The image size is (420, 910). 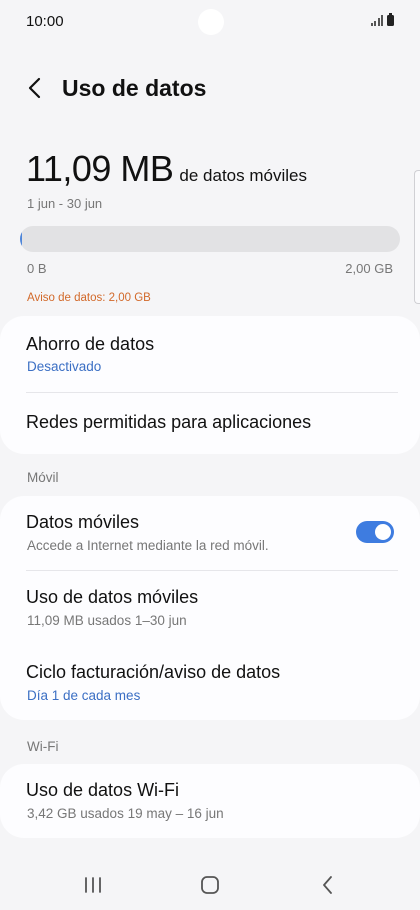 I want to click on status-icons, so click(x=382, y=19).